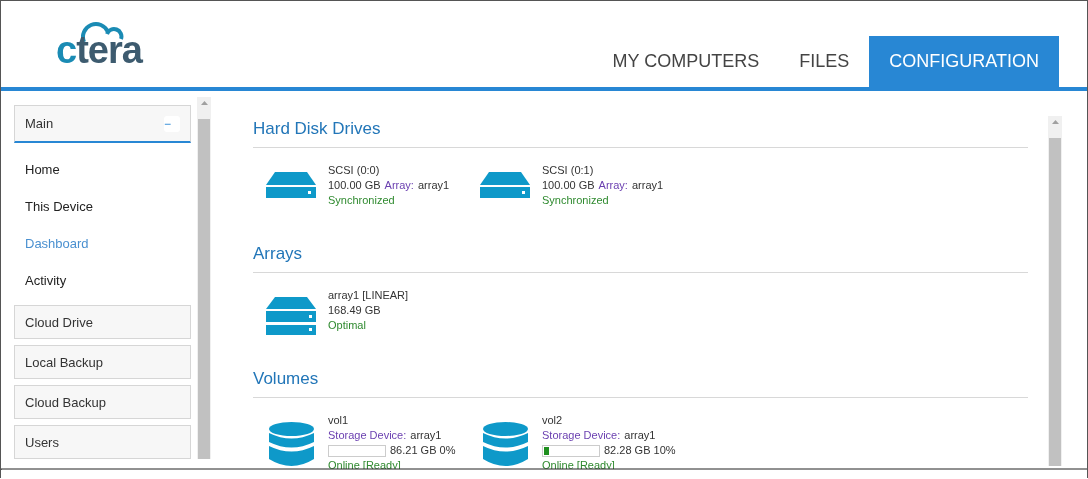 The height and width of the screenshot is (479, 1088). I want to click on sidebar-group: Main −, so click(102, 124).